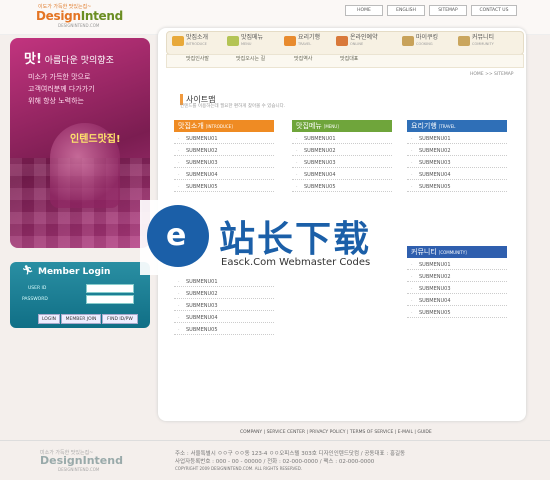 The height and width of the screenshot is (480, 550). Describe the element at coordinates (81, 460) in the screenshot. I see `footer-logo: DesignIntend` at that location.